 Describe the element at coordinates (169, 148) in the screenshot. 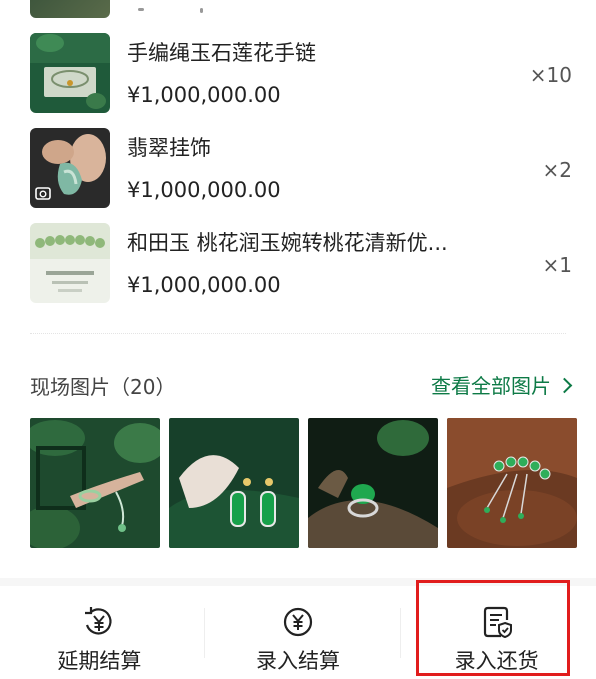

I see `product-name: 翡翠挂饰` at that location.